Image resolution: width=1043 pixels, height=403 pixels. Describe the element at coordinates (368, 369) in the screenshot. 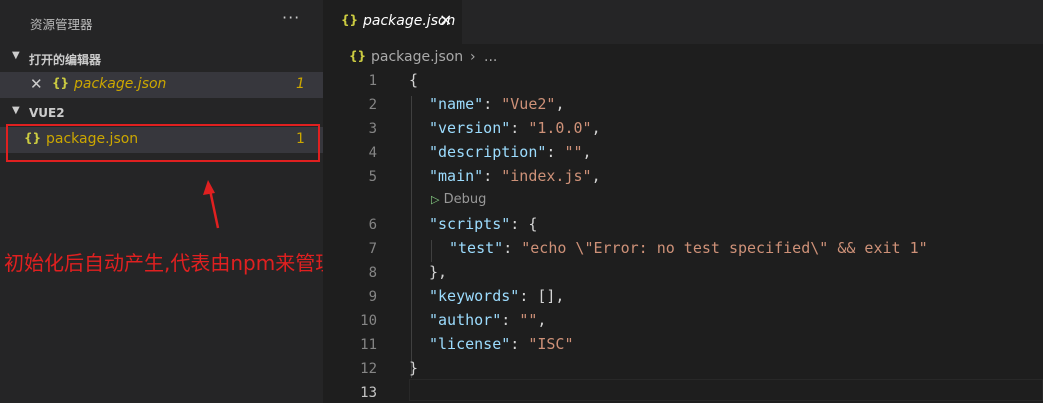

I see `line-number: 12` at that location.